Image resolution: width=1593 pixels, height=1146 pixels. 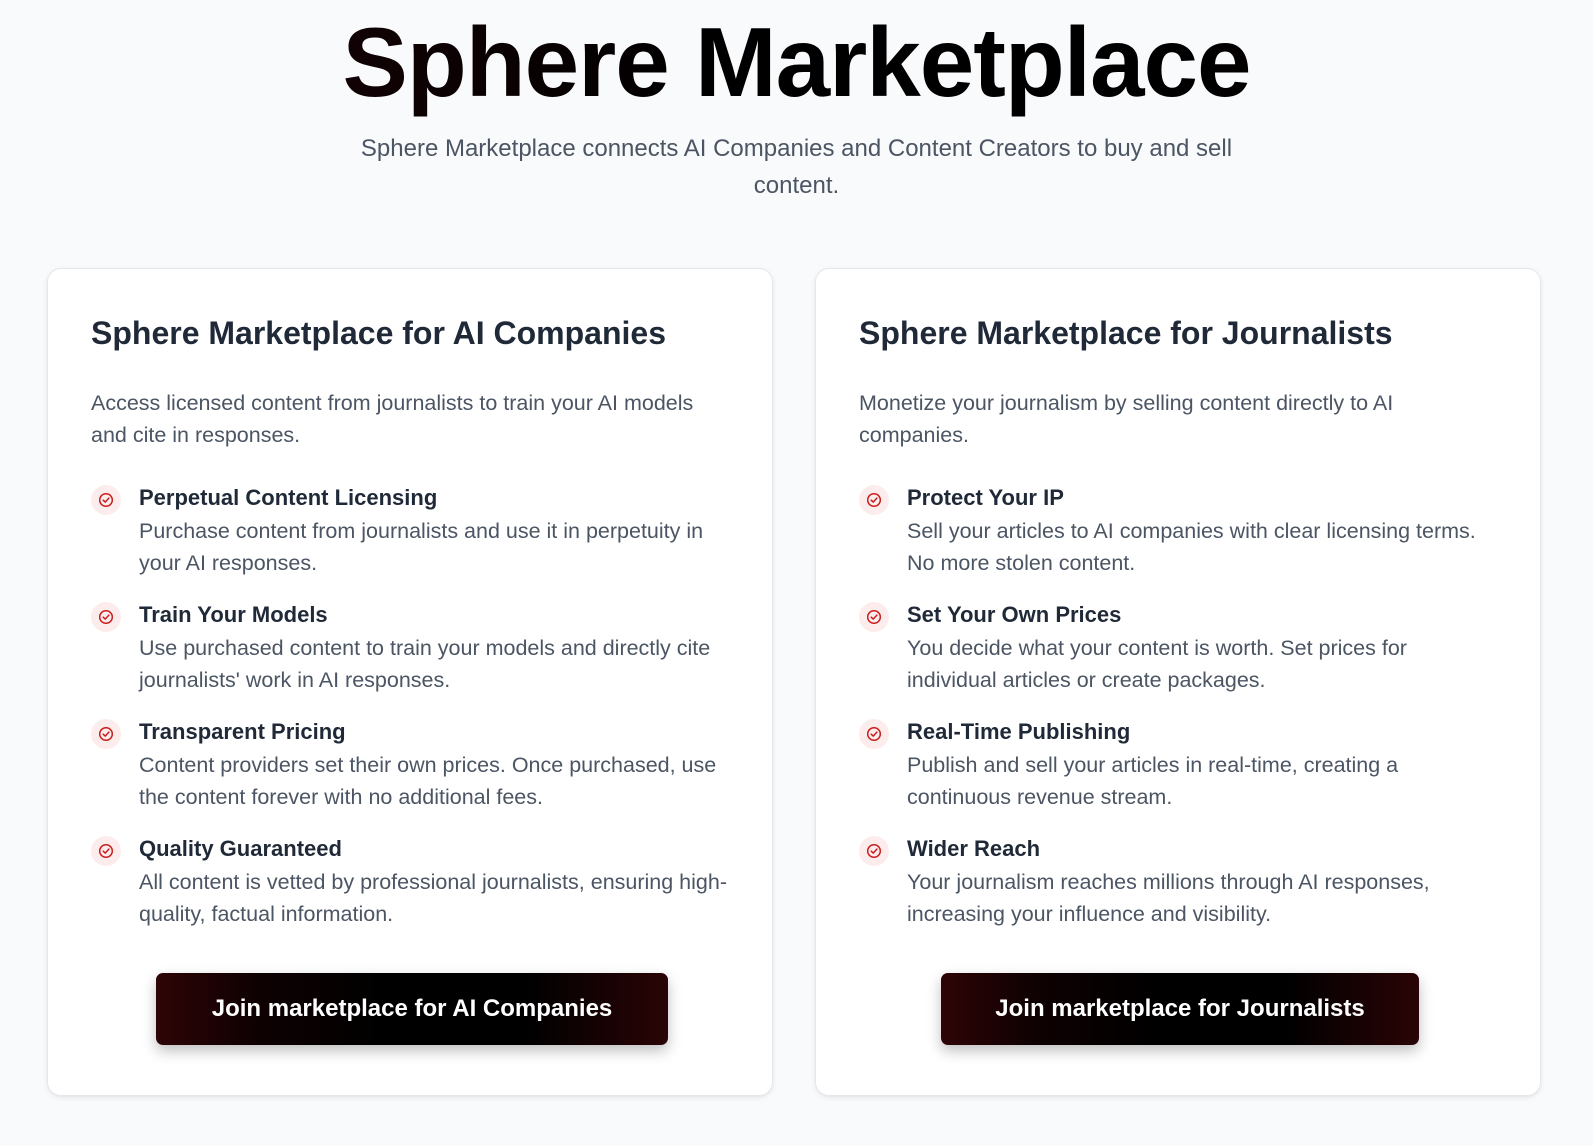 I want to click on feature-title: Transparent Pricing, so click(x=242, y=731).